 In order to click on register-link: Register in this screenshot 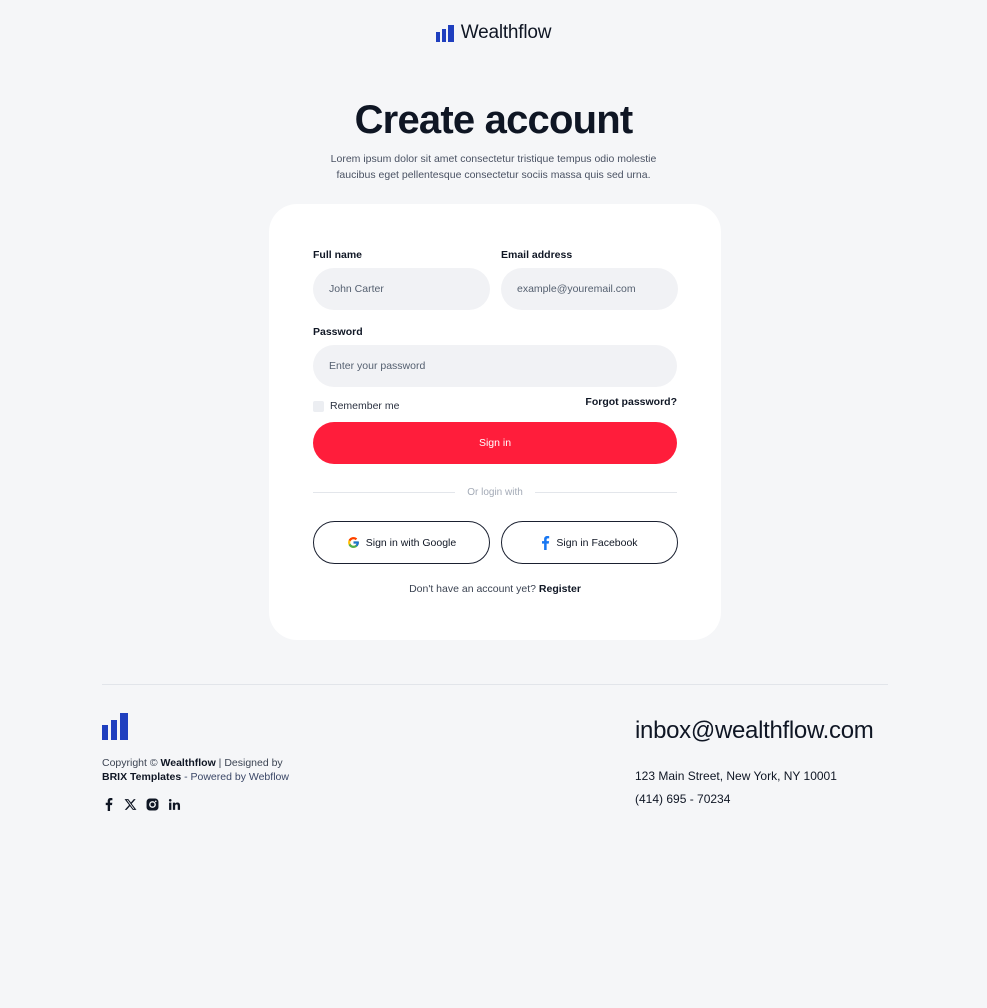, I will do `click(560, 589)`.